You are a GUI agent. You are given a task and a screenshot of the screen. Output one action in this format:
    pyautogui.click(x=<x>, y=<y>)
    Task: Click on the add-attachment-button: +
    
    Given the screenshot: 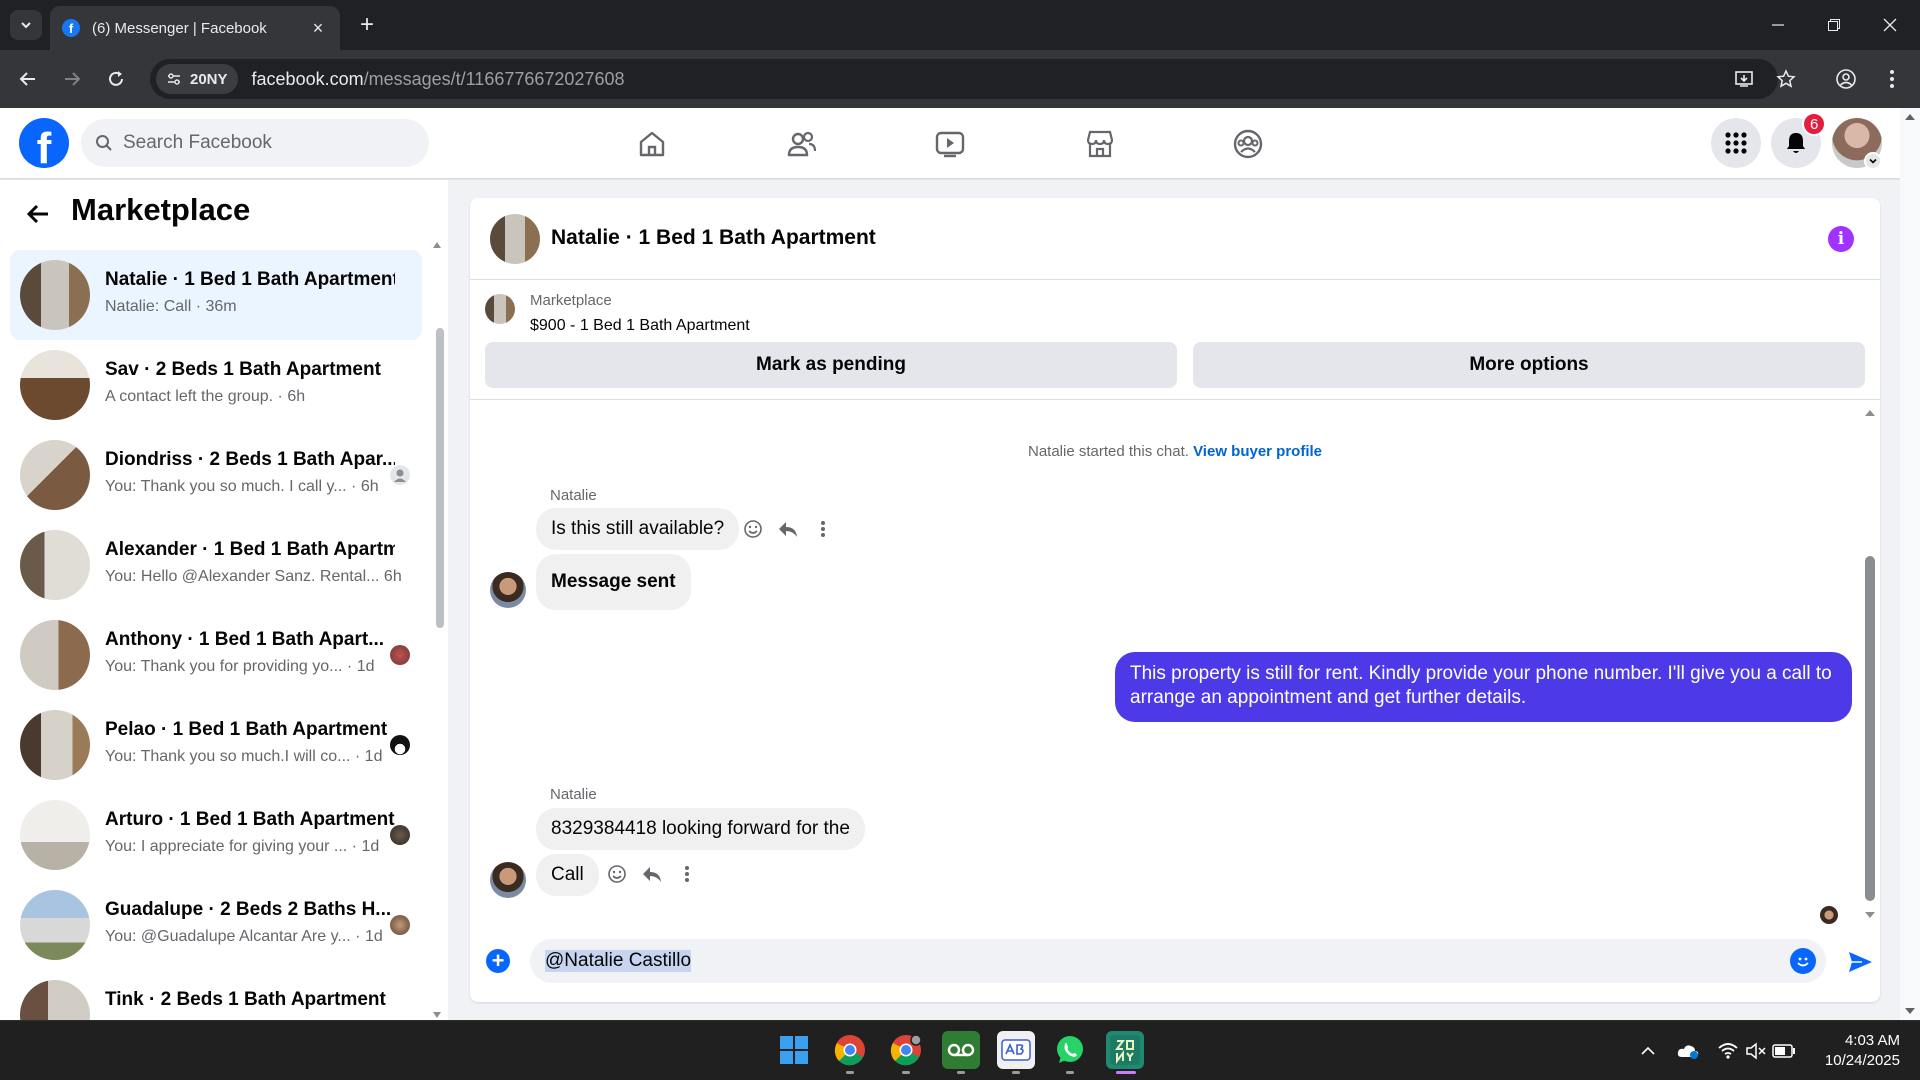 What is the action you would take?
    pyautogui.click(x=498, y=961)
    